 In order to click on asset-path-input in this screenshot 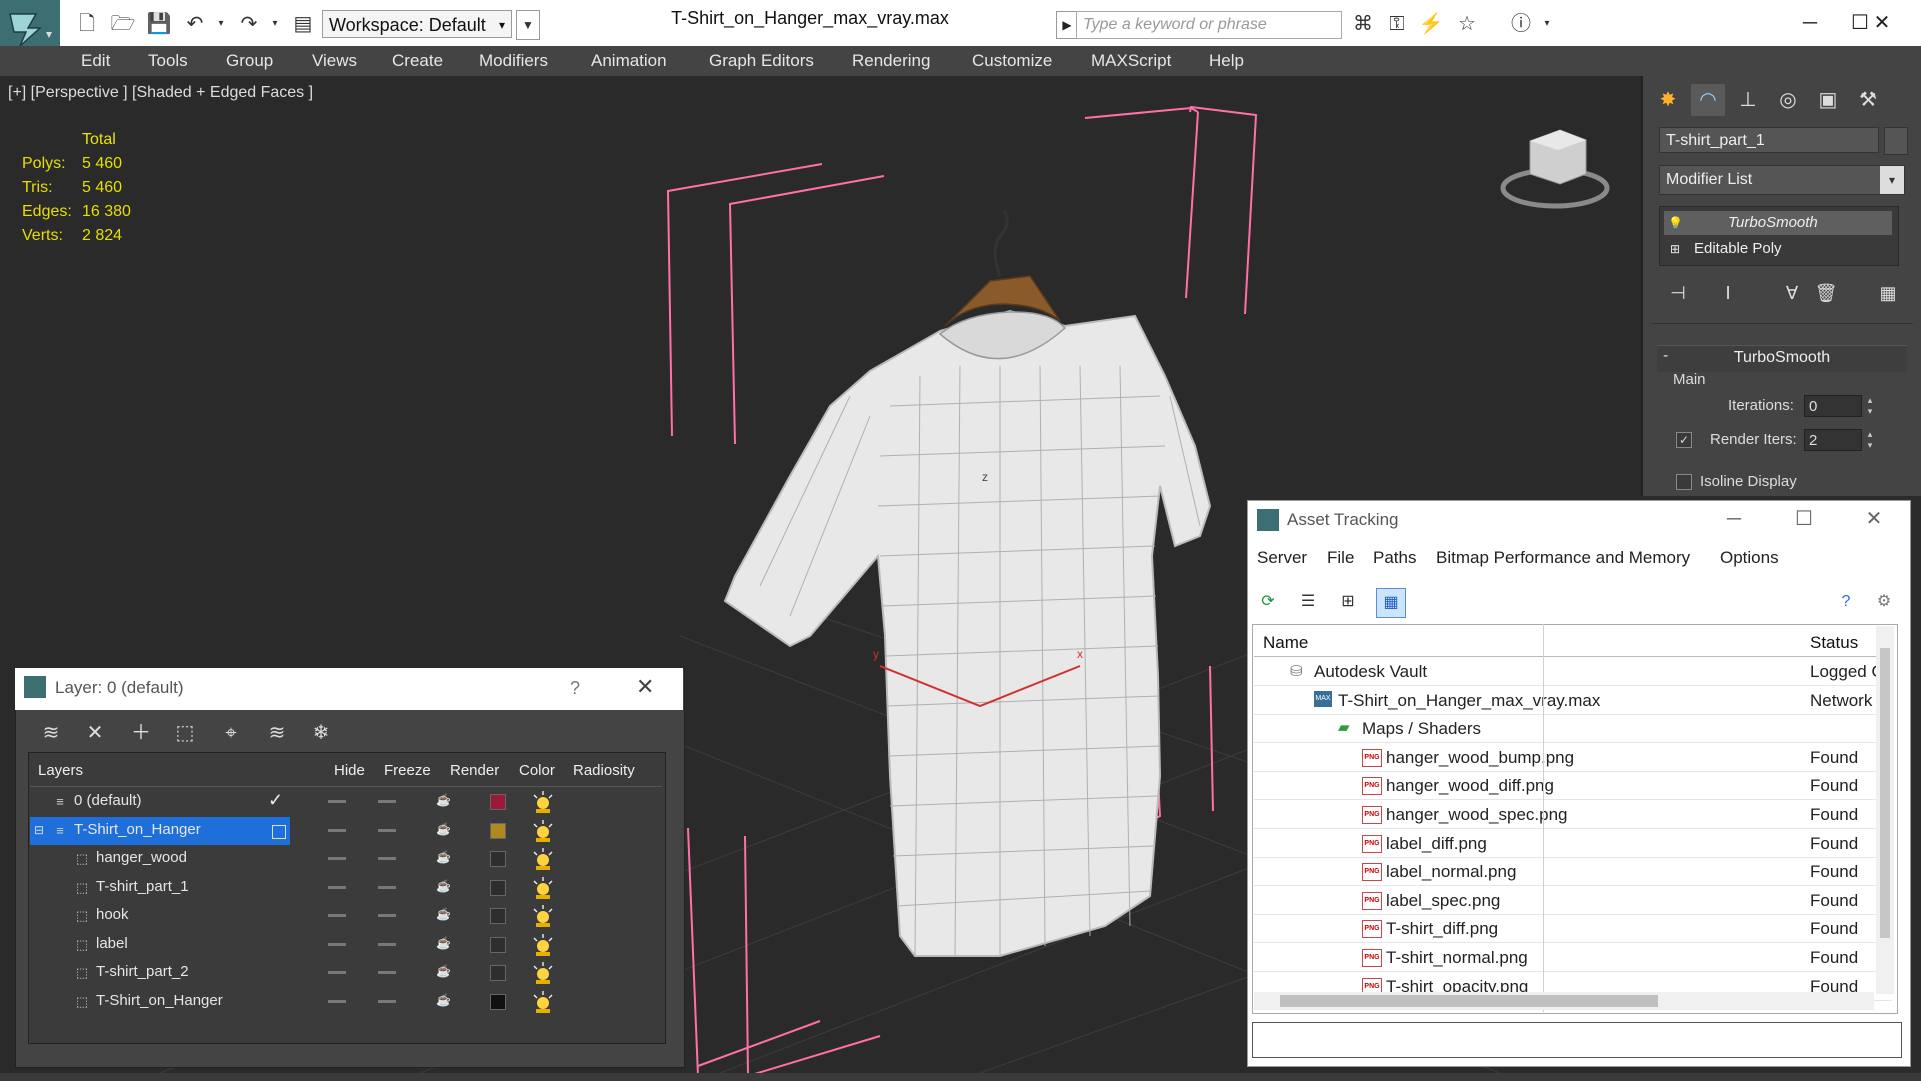, I will do `click(1577, 1040)`.